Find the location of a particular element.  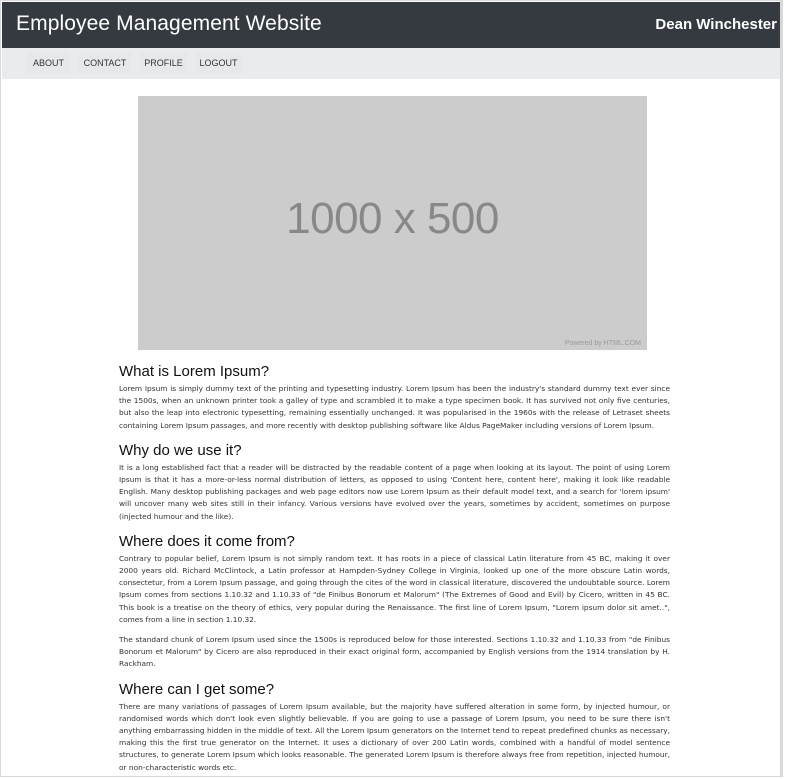

section-heading: What is Lorem Ipsum? is located at coordinates (194, 371).